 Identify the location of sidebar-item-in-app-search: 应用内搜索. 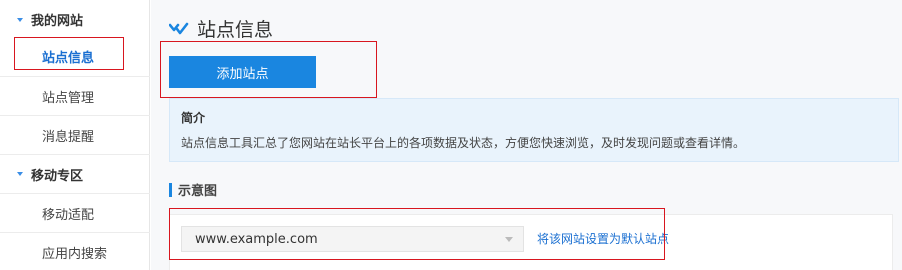
(75, 251).